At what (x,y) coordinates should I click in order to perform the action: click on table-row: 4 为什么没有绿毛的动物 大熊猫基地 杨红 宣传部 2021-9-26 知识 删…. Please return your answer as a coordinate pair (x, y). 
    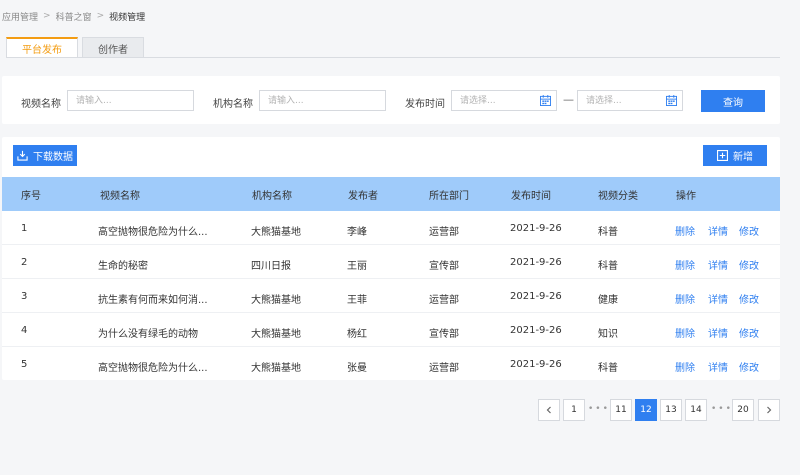
    Looking at the image, I should click on (391, 330).